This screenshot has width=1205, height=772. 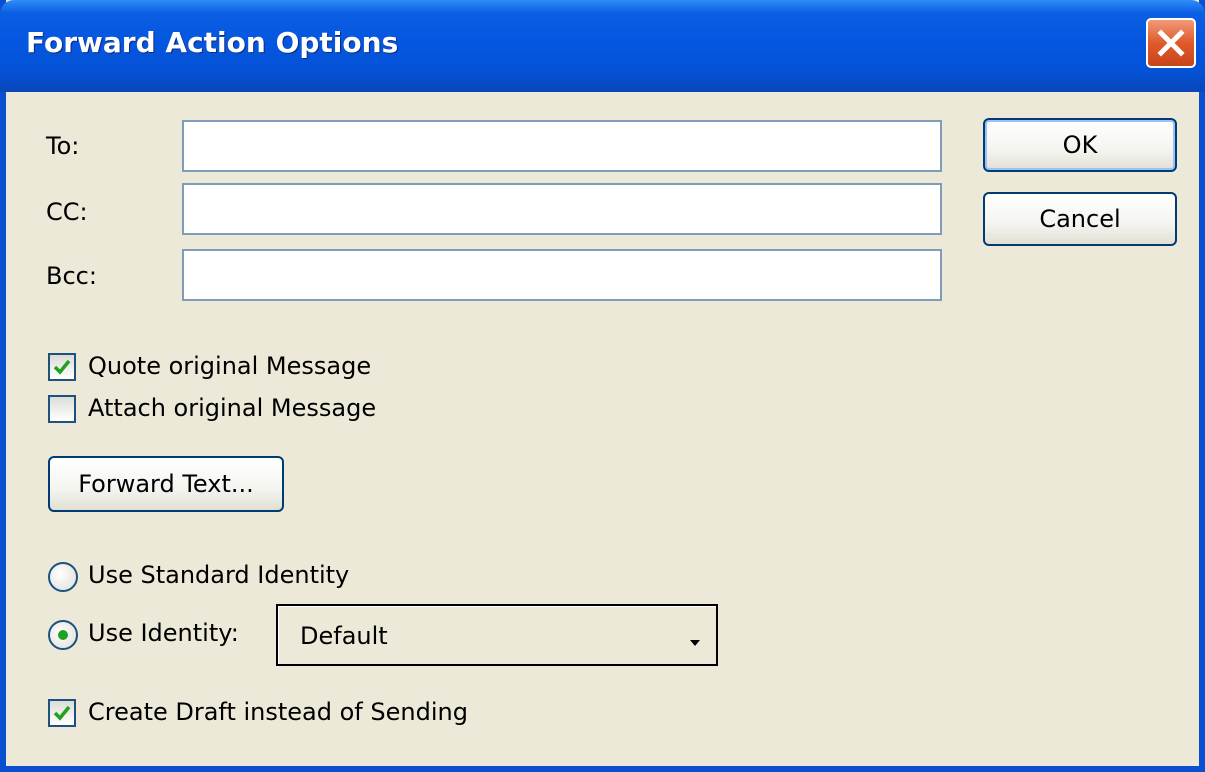 I want to click on cancel-button: Cancel, so click(x=1080, y=219).